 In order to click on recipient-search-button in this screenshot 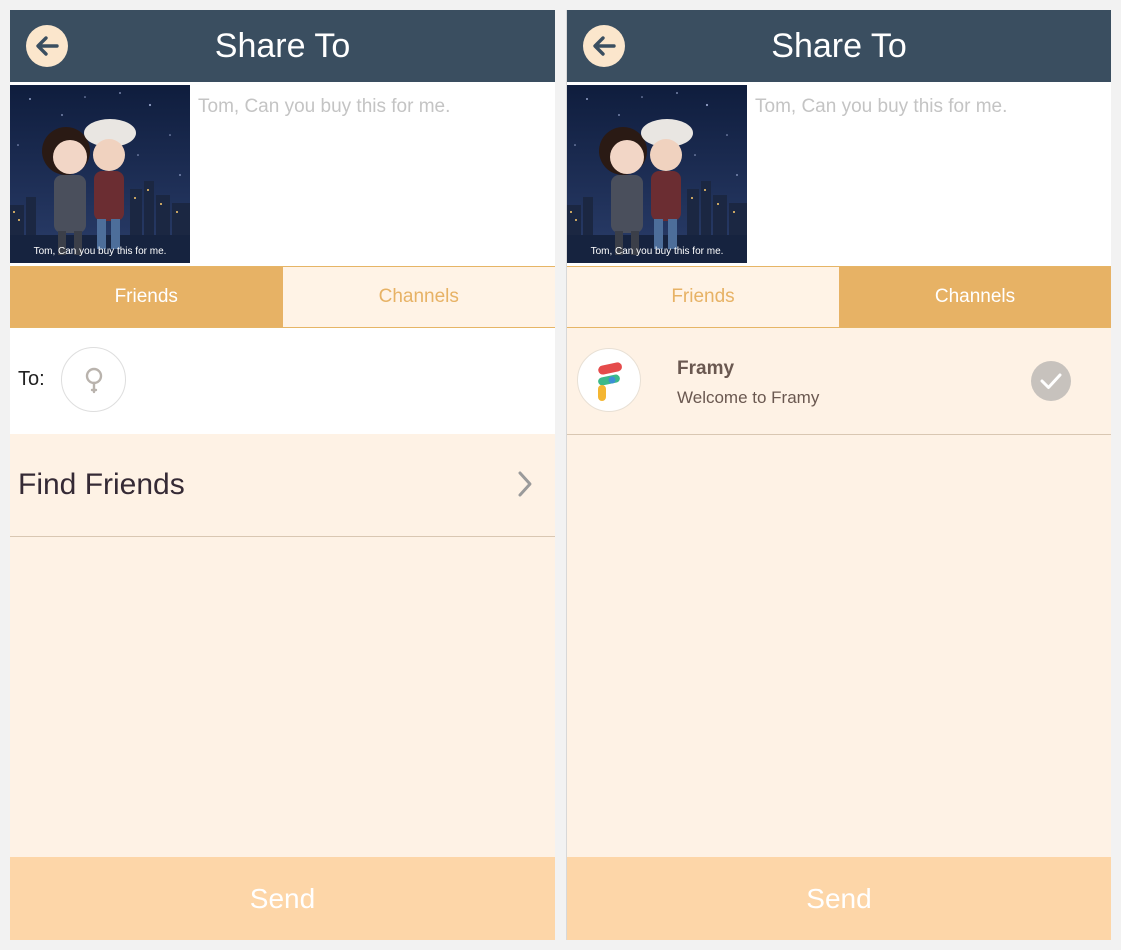, I will do `click(93, 379)`.